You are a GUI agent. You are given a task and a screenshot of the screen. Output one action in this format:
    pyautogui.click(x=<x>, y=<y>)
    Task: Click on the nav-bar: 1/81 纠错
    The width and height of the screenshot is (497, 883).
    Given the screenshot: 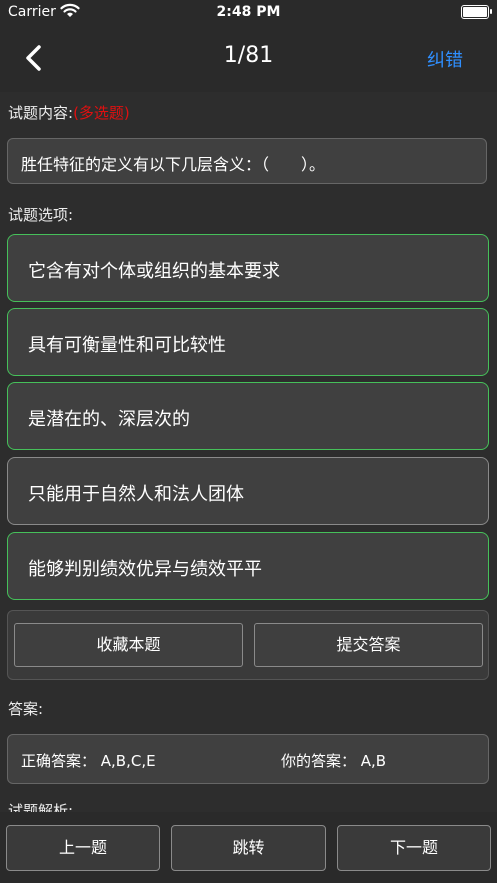 What is the action you would take?
    pyautogui.click(x=248, y=58)
    